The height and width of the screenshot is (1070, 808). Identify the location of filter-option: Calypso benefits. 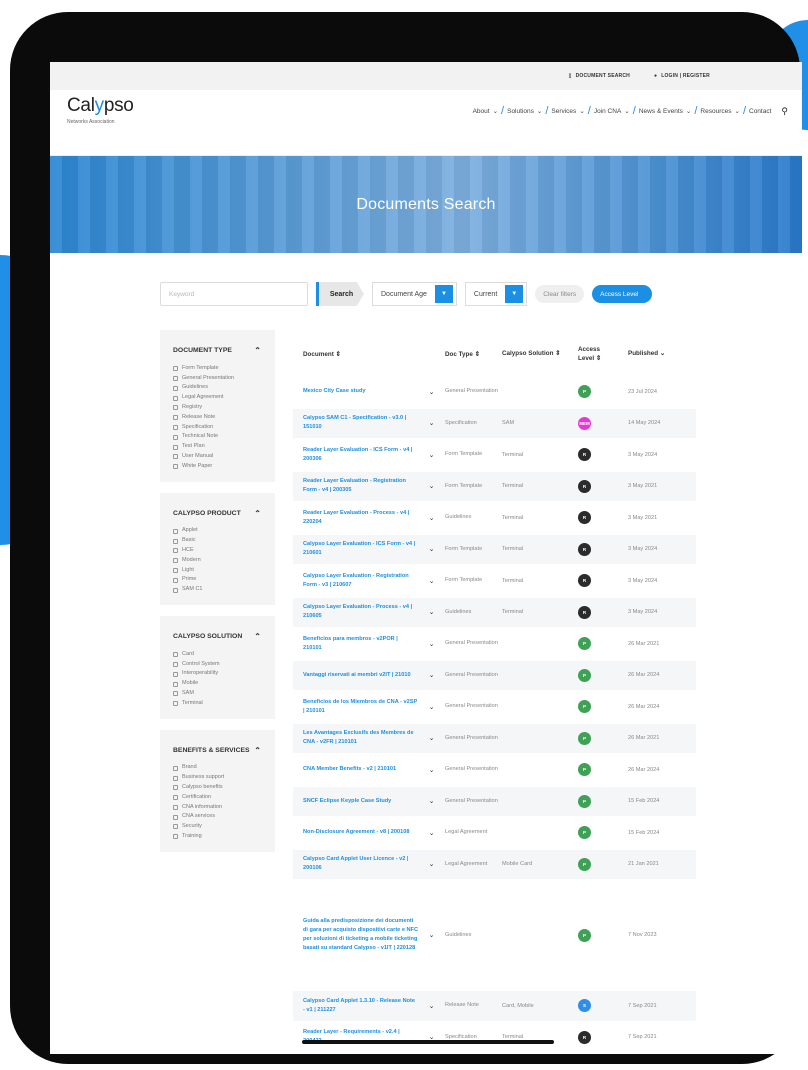
(220, 788).